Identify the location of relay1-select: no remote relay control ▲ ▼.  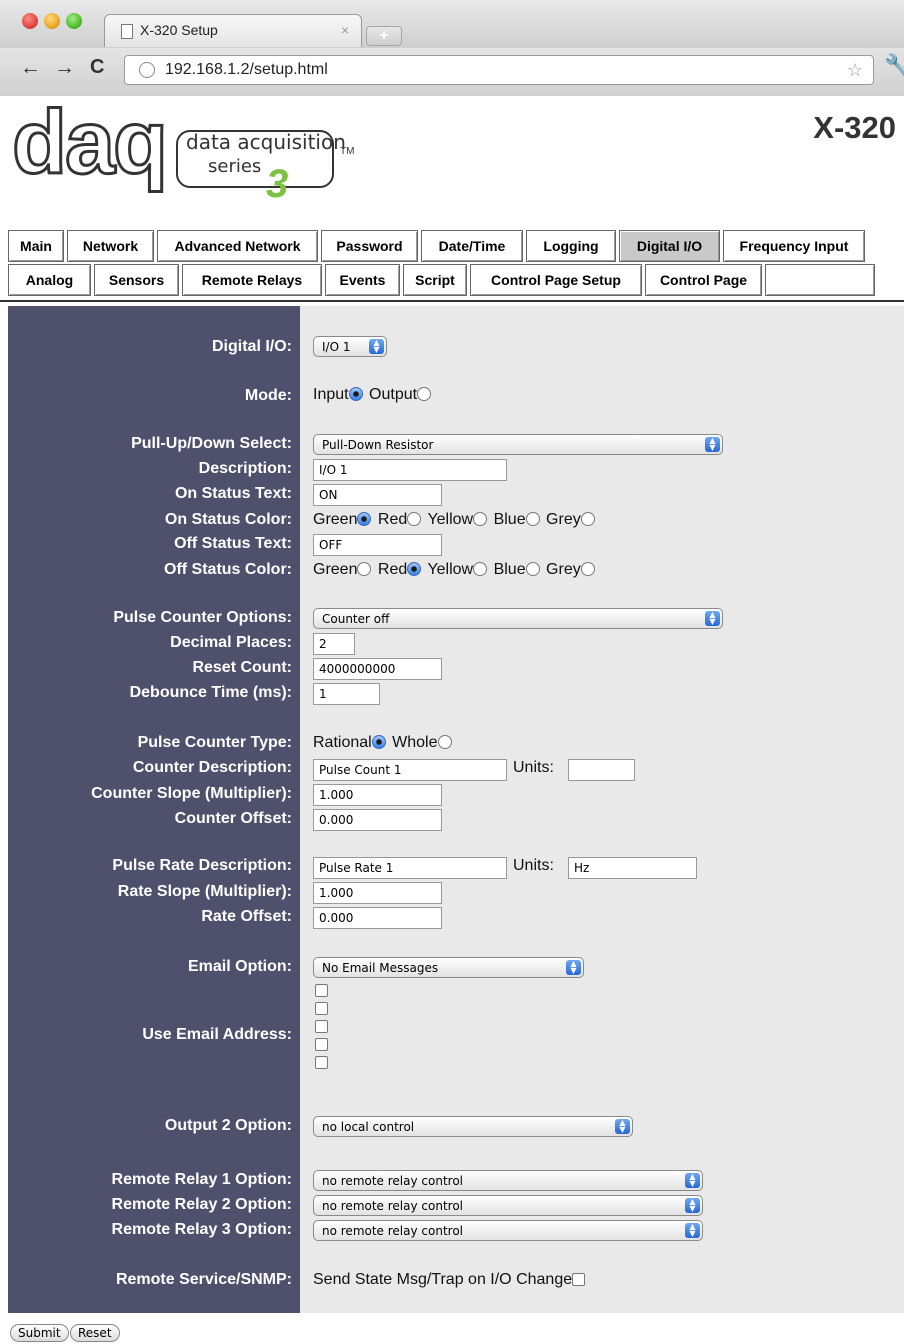
(508, 1180).